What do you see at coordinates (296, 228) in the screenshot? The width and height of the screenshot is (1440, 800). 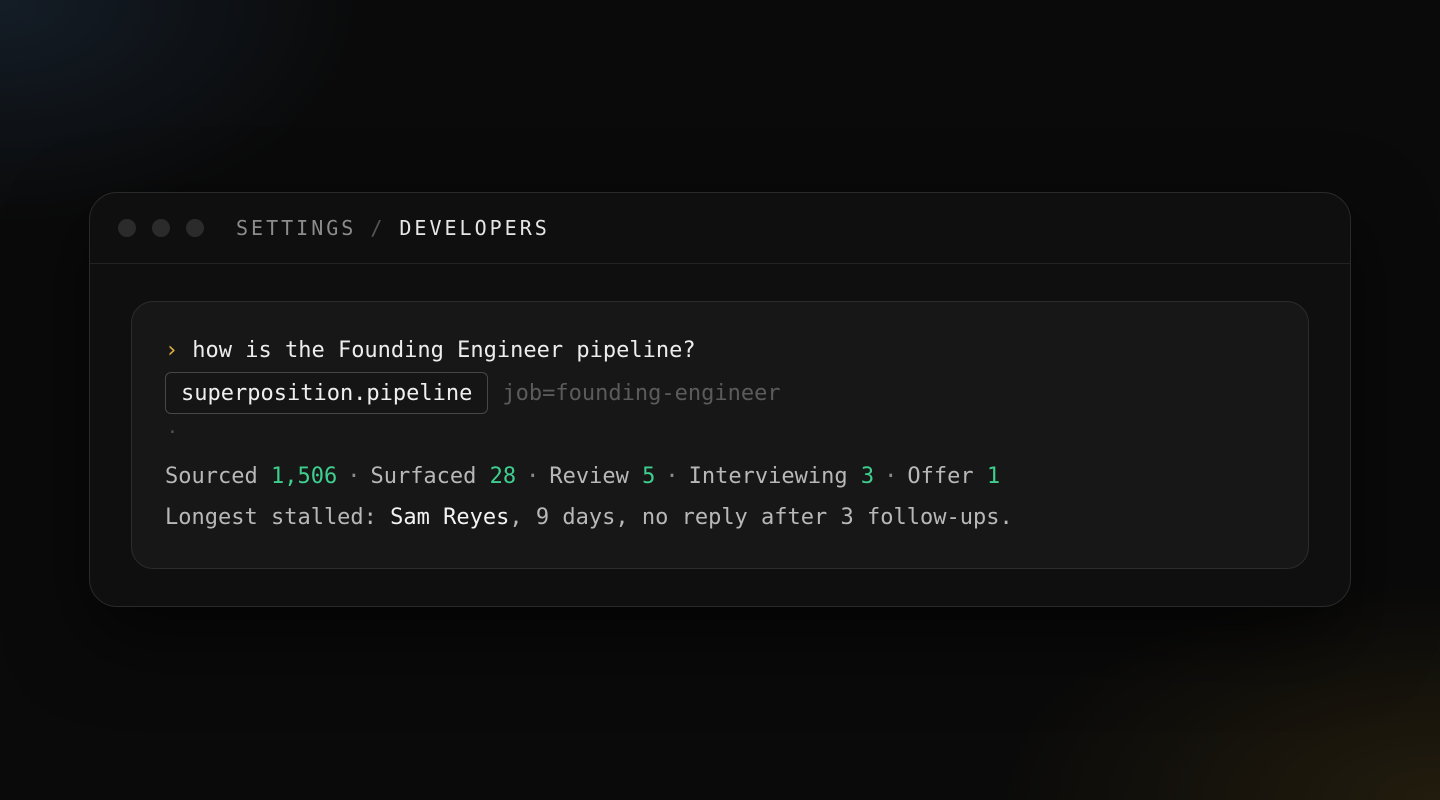 I see `breadcrumb-parent: SETTINGS` at bounding box center [296, 228].